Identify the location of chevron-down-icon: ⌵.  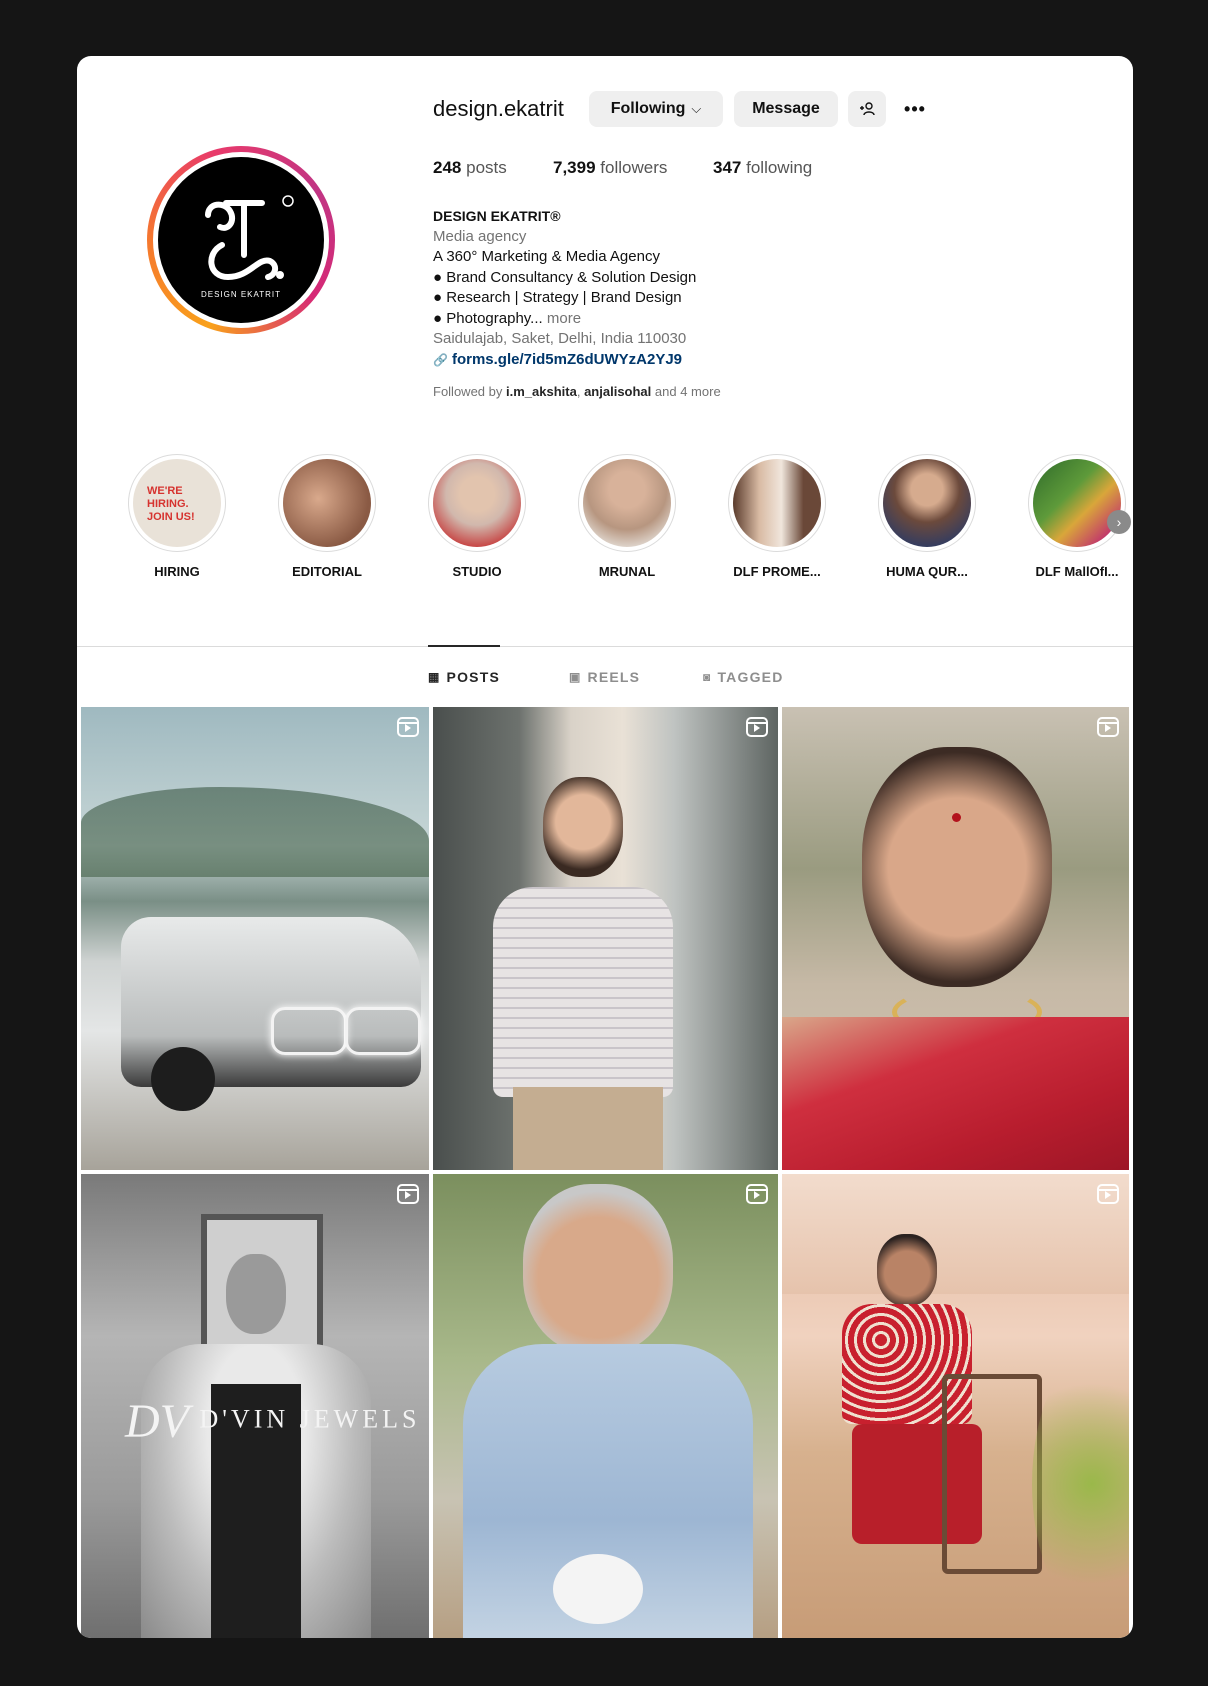
(696, 108).